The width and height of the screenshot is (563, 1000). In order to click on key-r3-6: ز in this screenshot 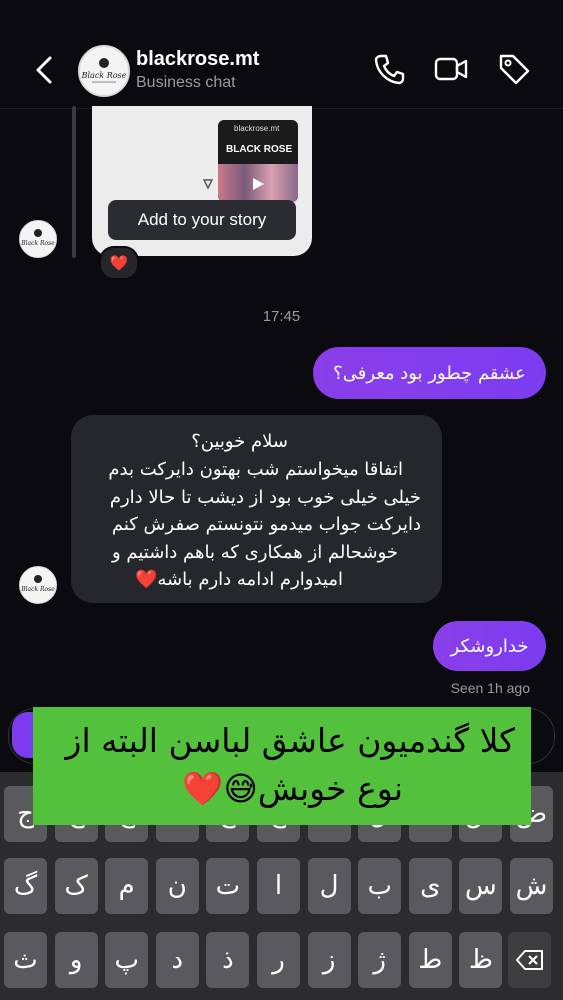, I will do `click(329, 960)`.